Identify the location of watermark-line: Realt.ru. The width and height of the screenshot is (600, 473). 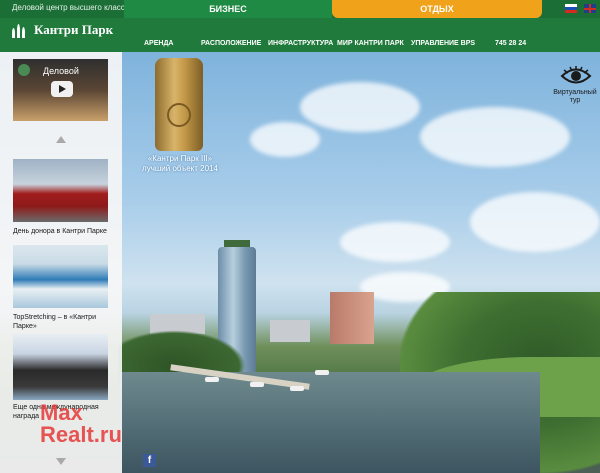
(81, 434).